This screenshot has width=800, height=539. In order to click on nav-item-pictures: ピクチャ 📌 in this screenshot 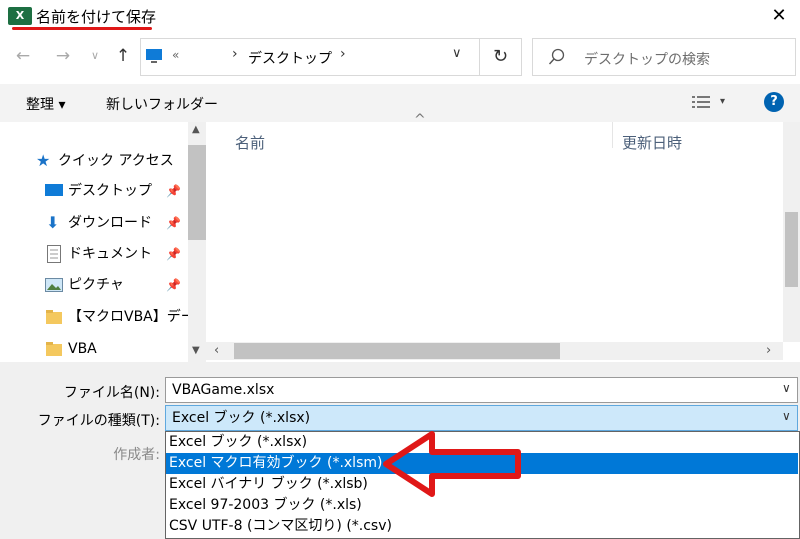, I will do `click(95, 285)`.